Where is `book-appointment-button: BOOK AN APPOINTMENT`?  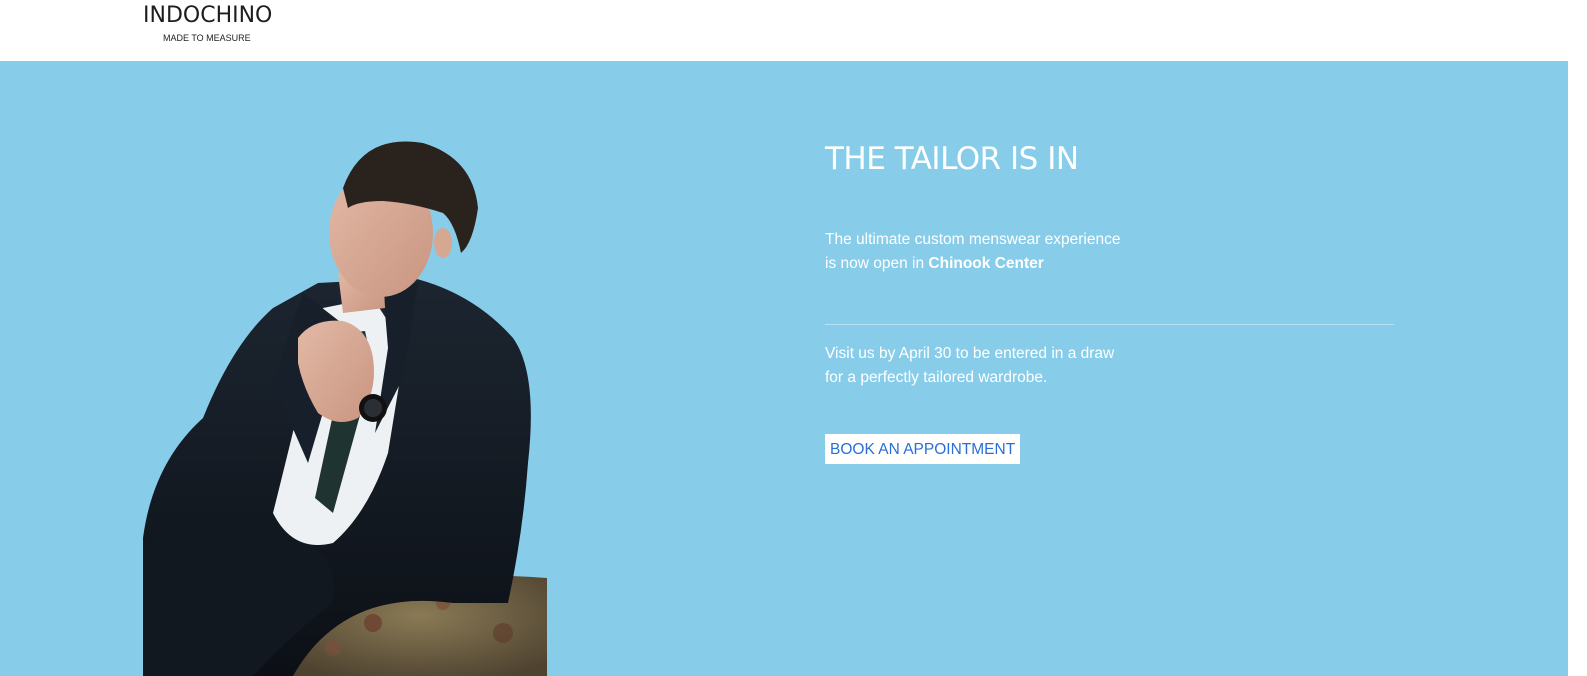 book-appointment-button: BOOK AN APPOINTMENT is located at coordinates (923, 449).